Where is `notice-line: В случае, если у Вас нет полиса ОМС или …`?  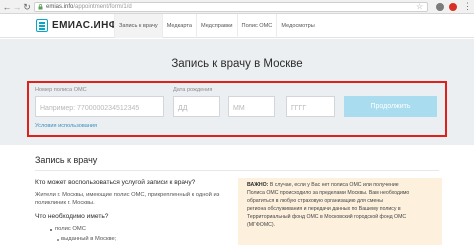 notice-line: В случае, если у Вас нет полиса ОМС или … is located at coordinates (333, 185).